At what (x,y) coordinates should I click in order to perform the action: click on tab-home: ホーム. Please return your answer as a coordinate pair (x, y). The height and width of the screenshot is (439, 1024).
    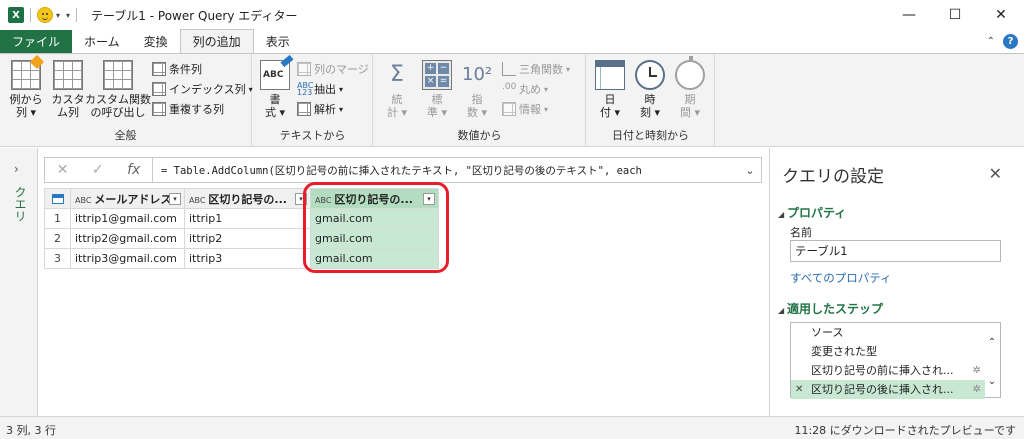
    Looking at the image, I should click on (102, 41).